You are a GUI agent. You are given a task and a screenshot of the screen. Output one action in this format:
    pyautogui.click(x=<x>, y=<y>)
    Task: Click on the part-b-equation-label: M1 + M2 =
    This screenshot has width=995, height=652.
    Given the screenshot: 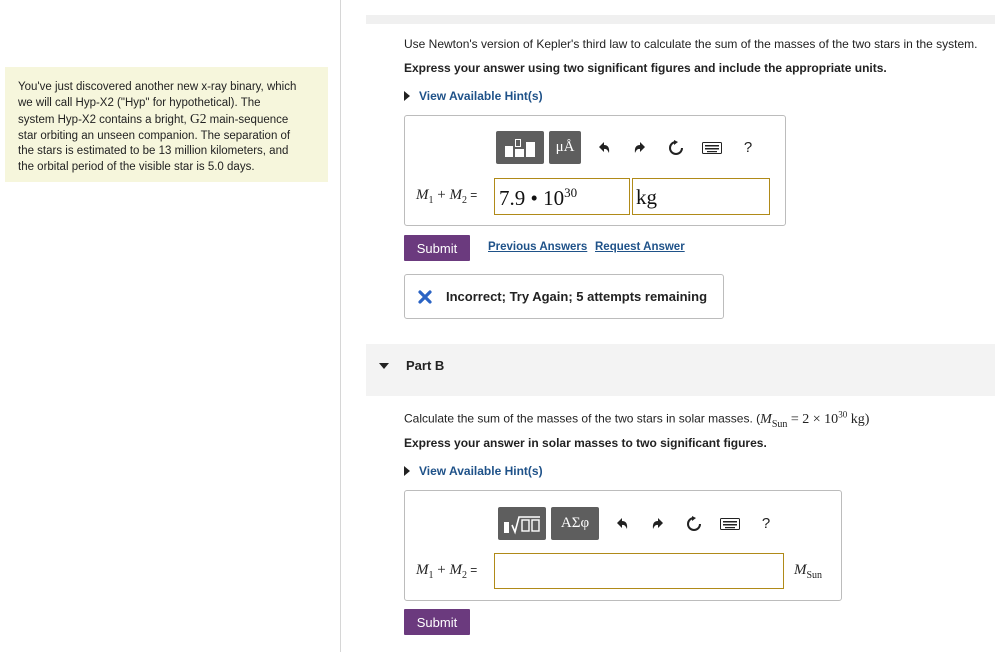 What is the action you would take?
    pyautogui.click(x=447, y=571)
    